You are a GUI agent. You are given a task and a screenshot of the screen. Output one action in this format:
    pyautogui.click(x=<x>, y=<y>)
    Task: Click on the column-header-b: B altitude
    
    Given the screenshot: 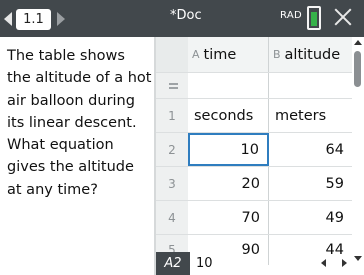 What is the action you would take?
    pyautogui.click(x=310, y=54)
    